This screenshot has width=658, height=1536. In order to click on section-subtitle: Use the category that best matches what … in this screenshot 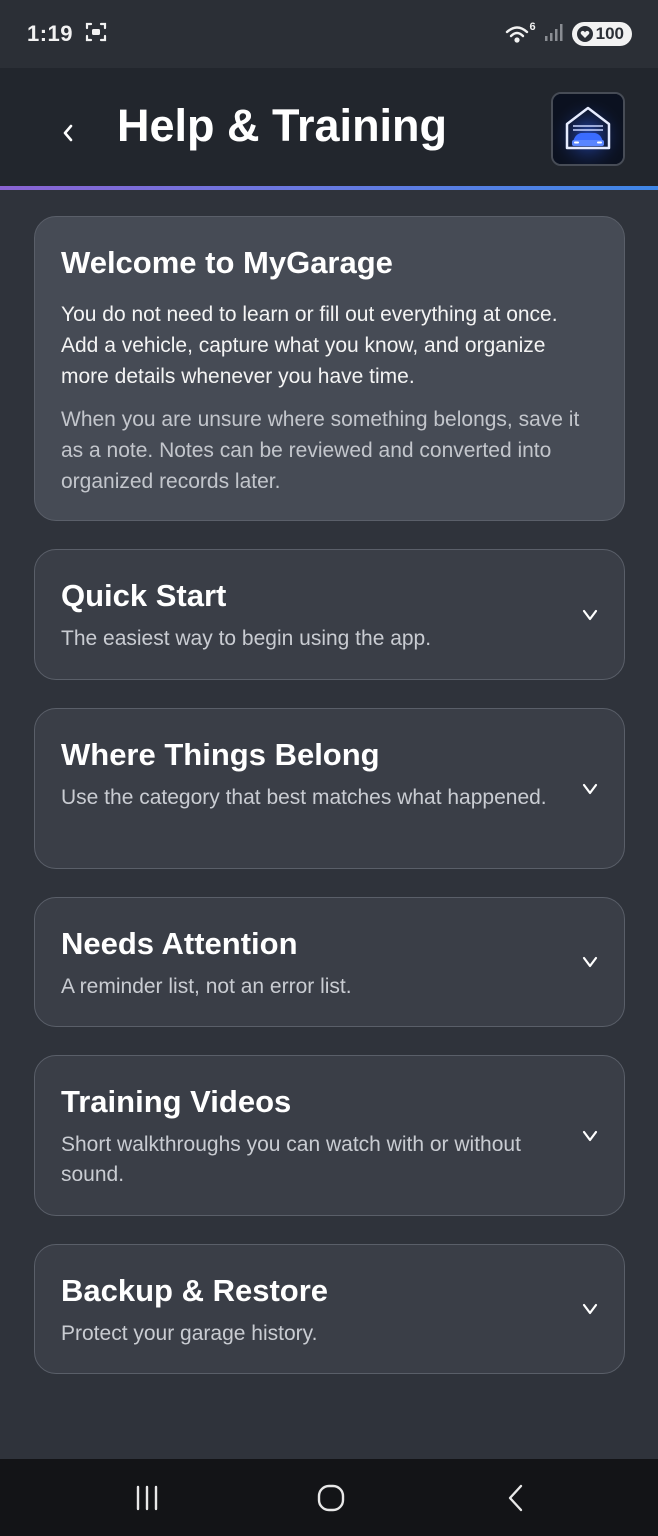, I will do `click(304, 797)`.